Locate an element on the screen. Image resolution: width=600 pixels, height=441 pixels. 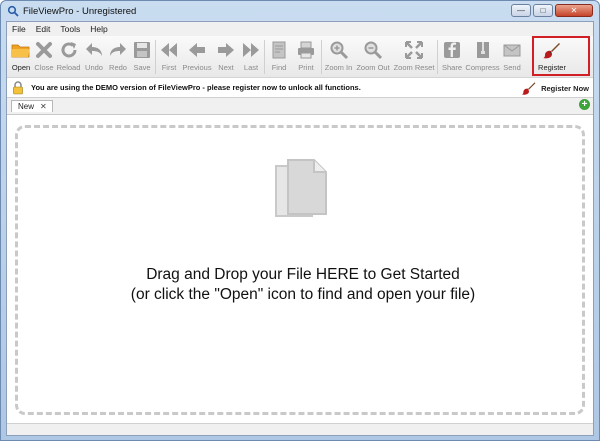
menu-file: File is located at coordinates (19, 29).